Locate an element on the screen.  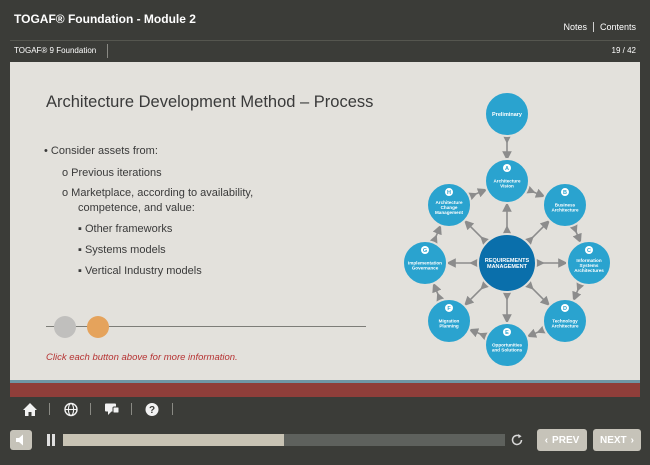
node-label: Migration Planning is located at coordinates (449, 323).